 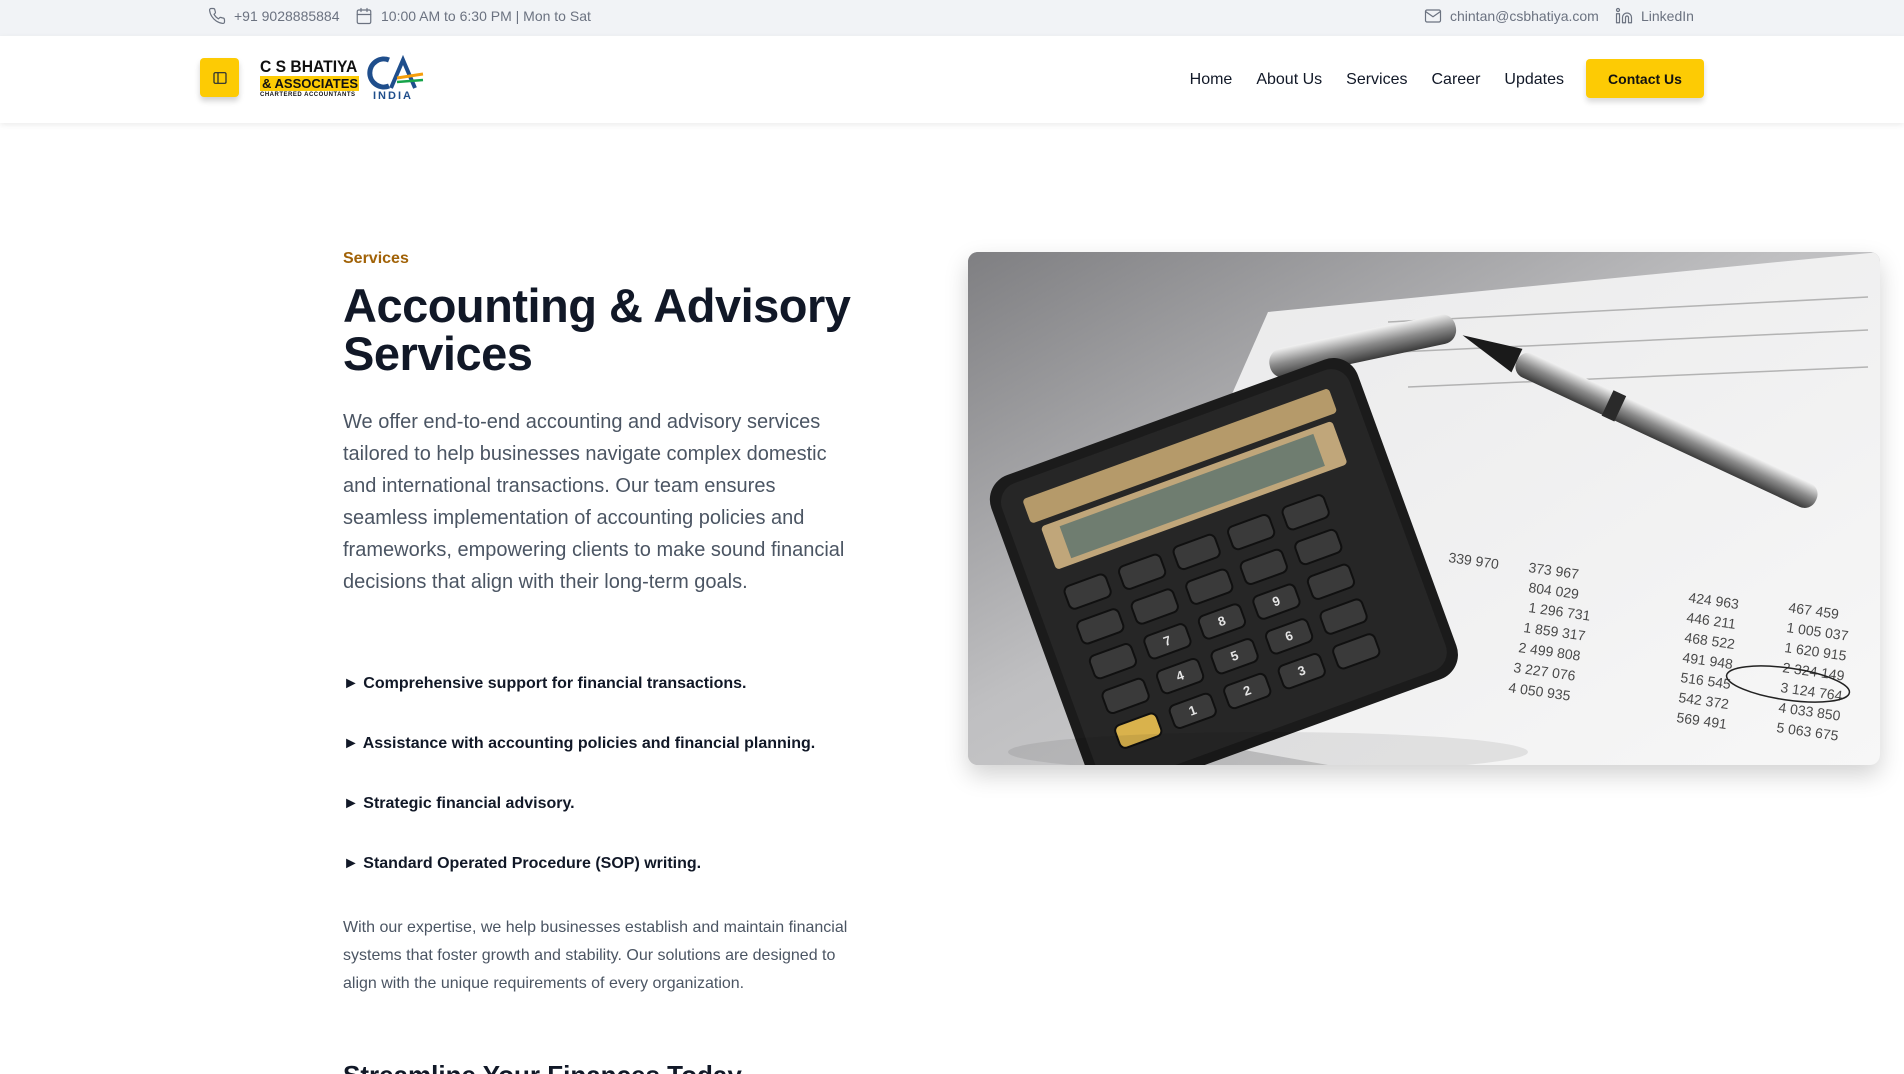 I want to click on phone-number: +91 9028885884, so click(x=287, y=16).